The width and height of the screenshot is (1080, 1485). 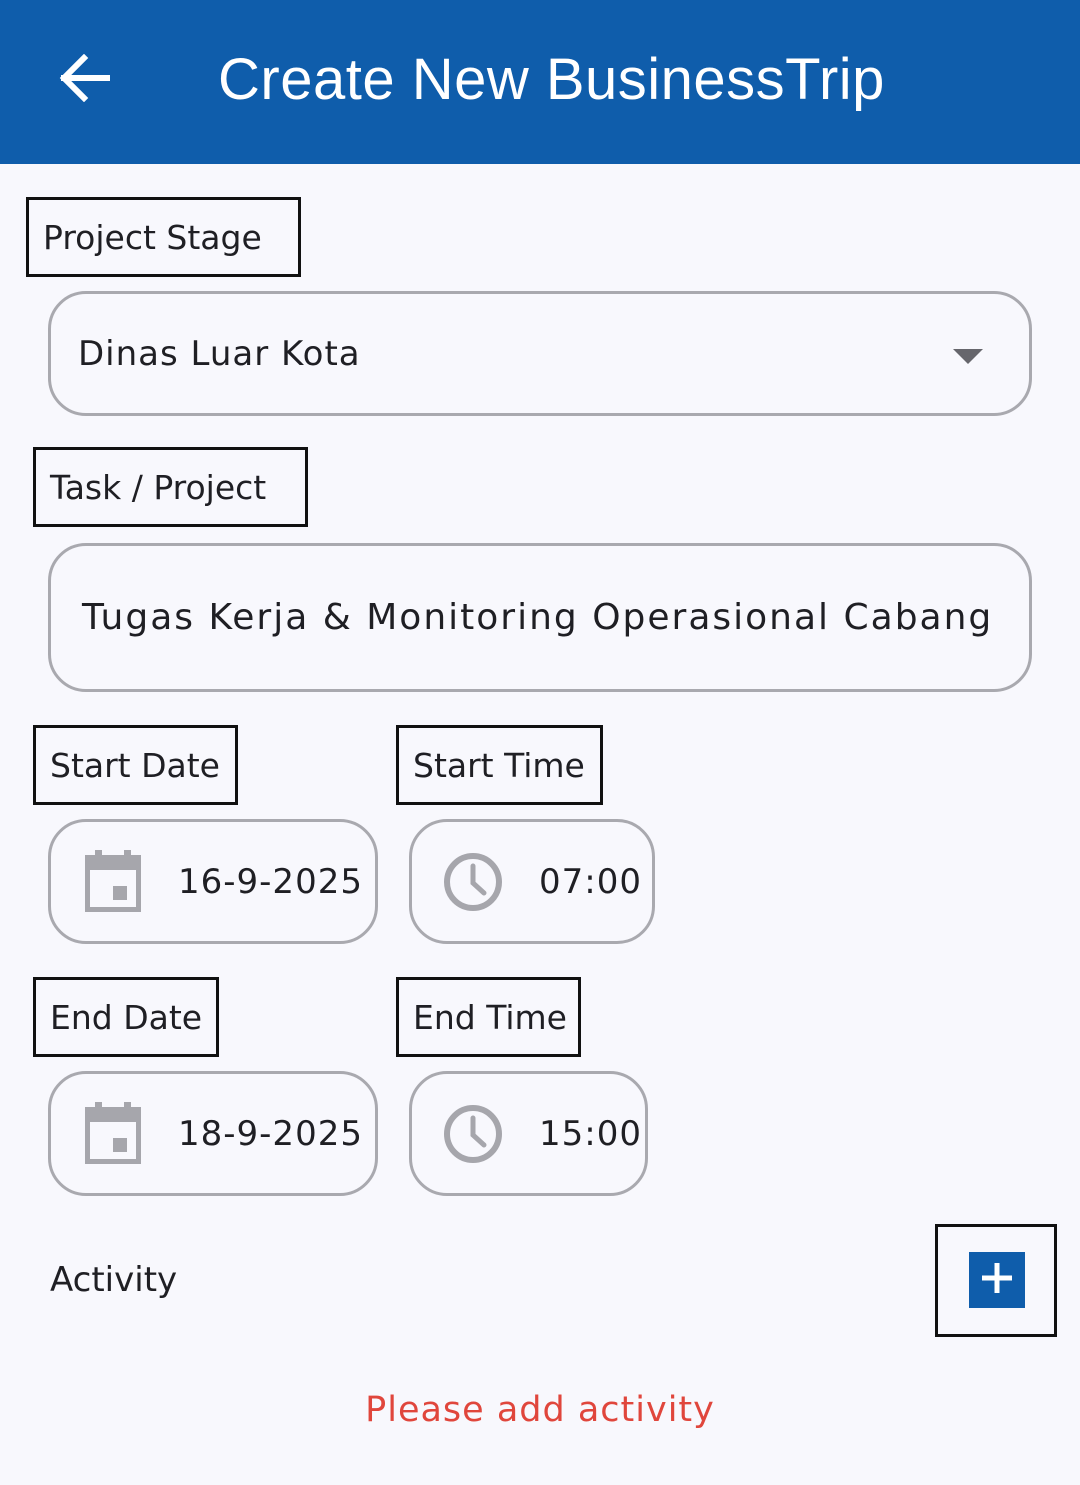 I want to click on end-date-value: 18-9-2025, so click(x=270, y=1134).